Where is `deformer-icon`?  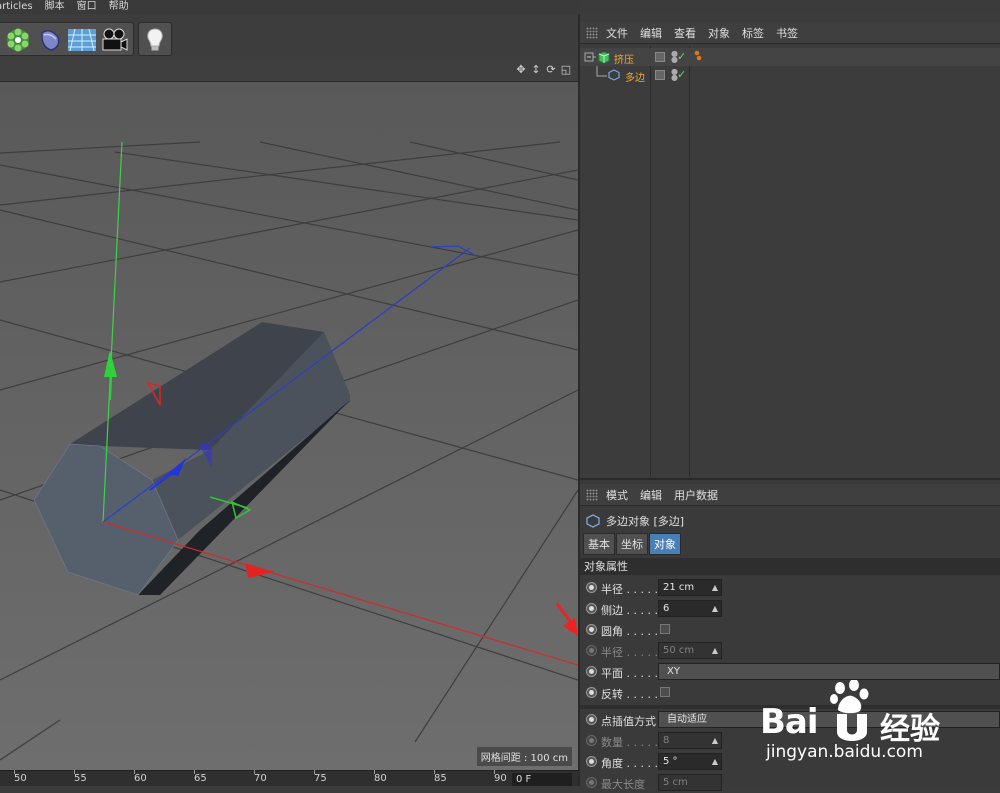 deformer-icon is located at coordinates (50, 40).